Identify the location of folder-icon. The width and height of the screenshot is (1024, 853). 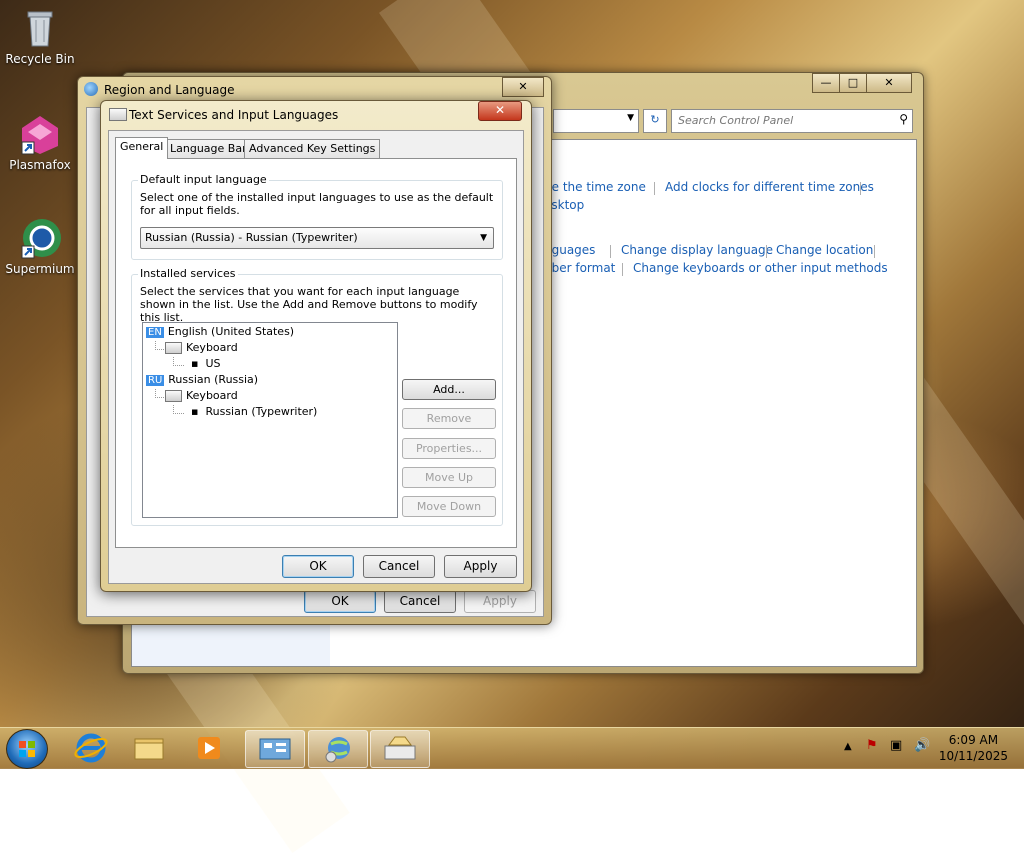
(149, 749).